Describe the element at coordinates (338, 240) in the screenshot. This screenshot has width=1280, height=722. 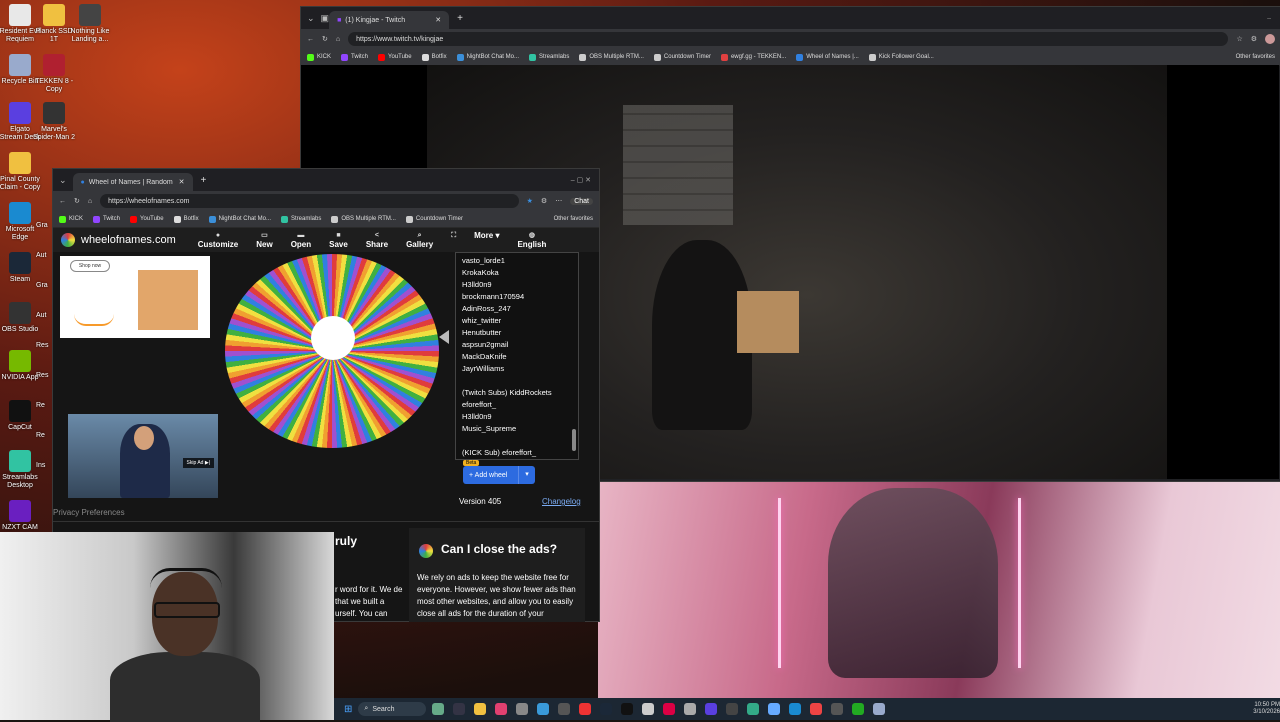
I see `nav-save-button: ■ Save` at that location.